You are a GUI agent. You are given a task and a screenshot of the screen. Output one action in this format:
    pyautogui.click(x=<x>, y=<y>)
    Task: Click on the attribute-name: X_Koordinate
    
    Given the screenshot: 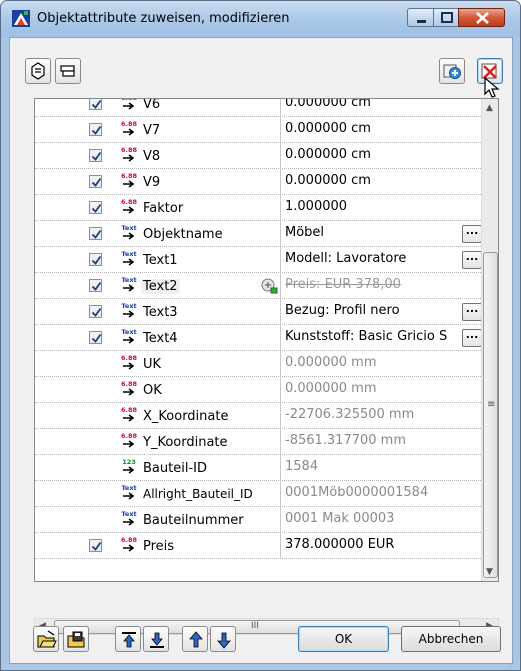 What is the action you would take?
    pyautogui.click(x=186, y=416)
    